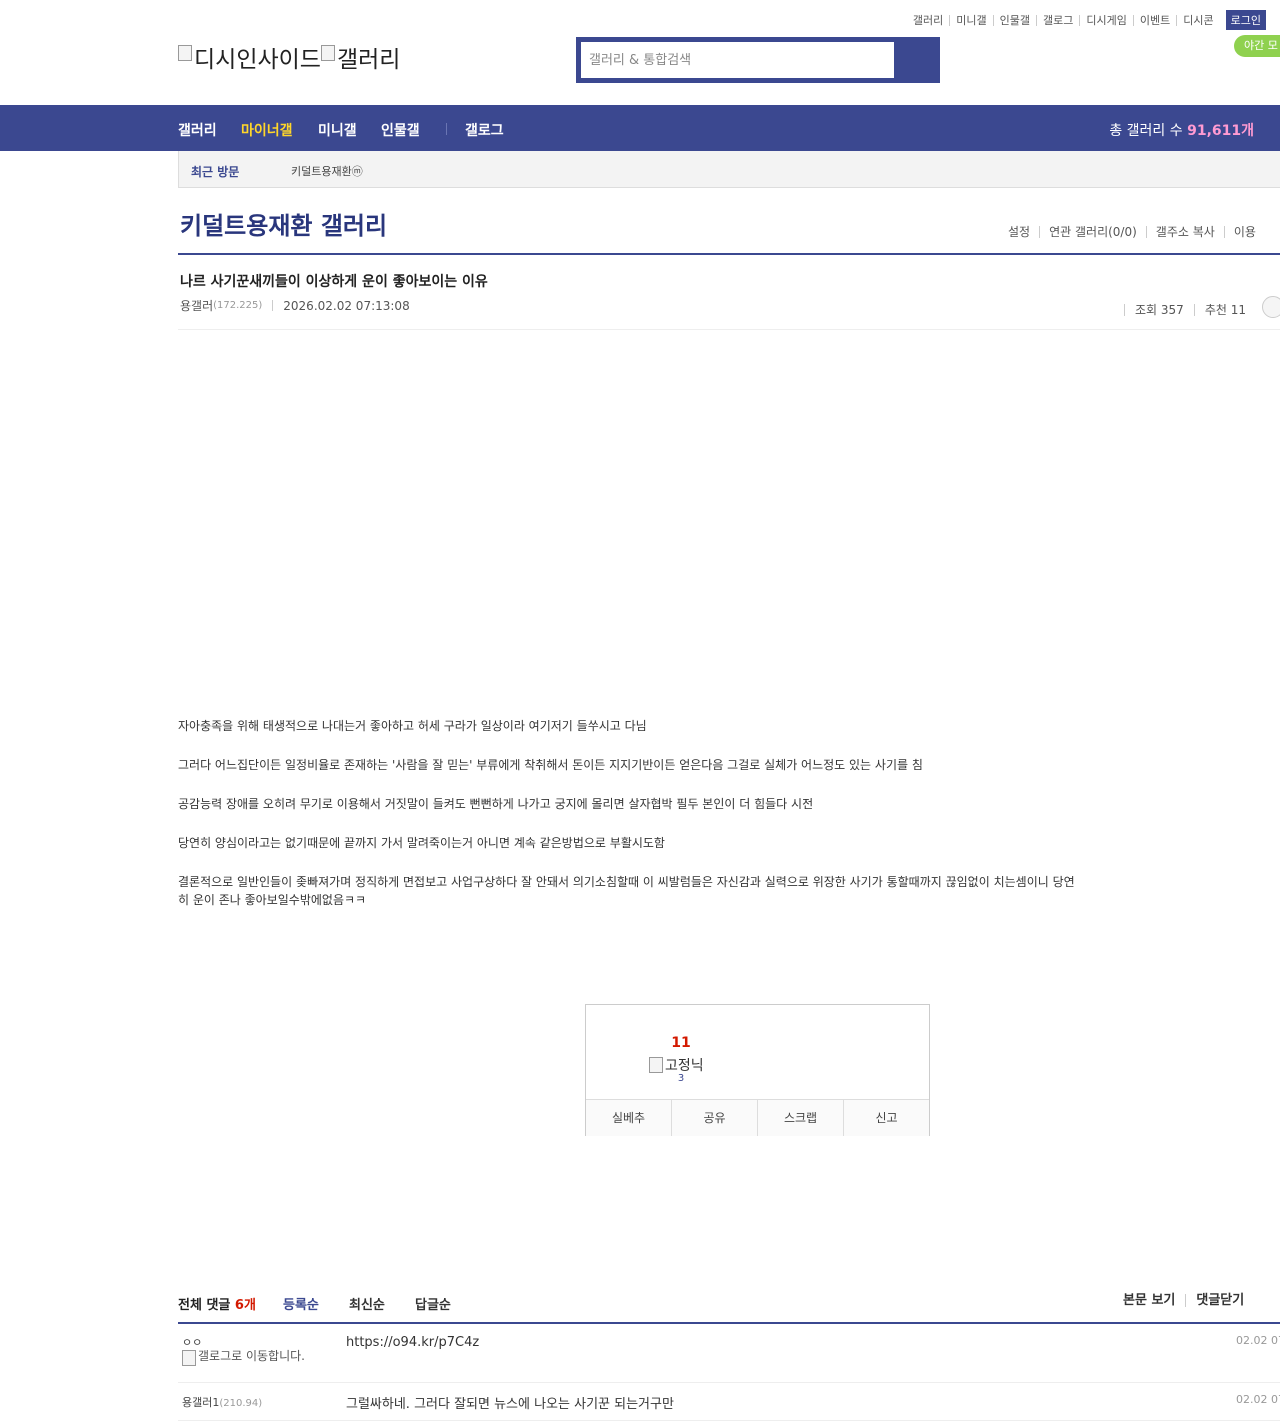  Describe the element at coordinates (433, 1303) in the screenshot. I see `sort-by-replies: 답글순` at that location.